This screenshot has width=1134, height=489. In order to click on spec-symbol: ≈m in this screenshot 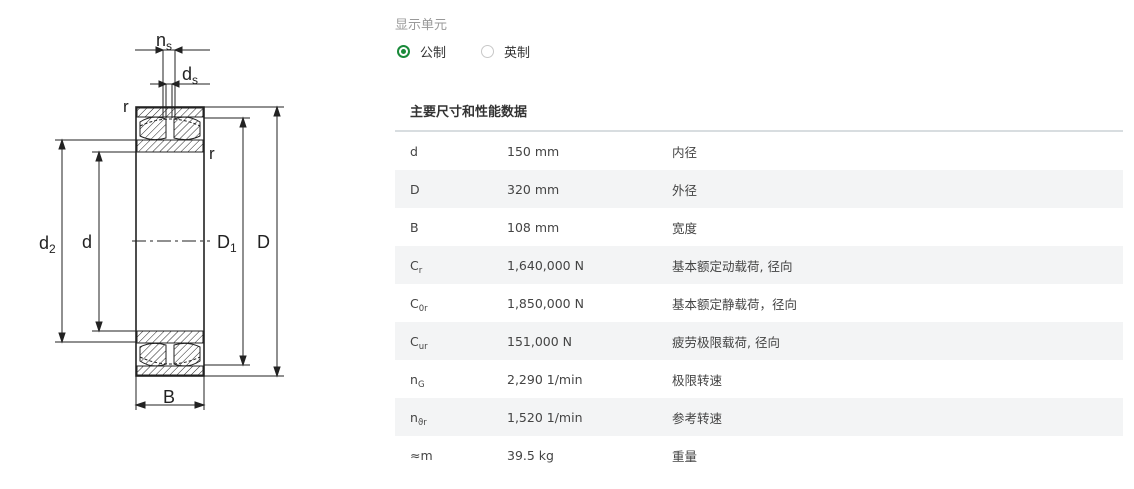, I will do `click(421, 455)`.